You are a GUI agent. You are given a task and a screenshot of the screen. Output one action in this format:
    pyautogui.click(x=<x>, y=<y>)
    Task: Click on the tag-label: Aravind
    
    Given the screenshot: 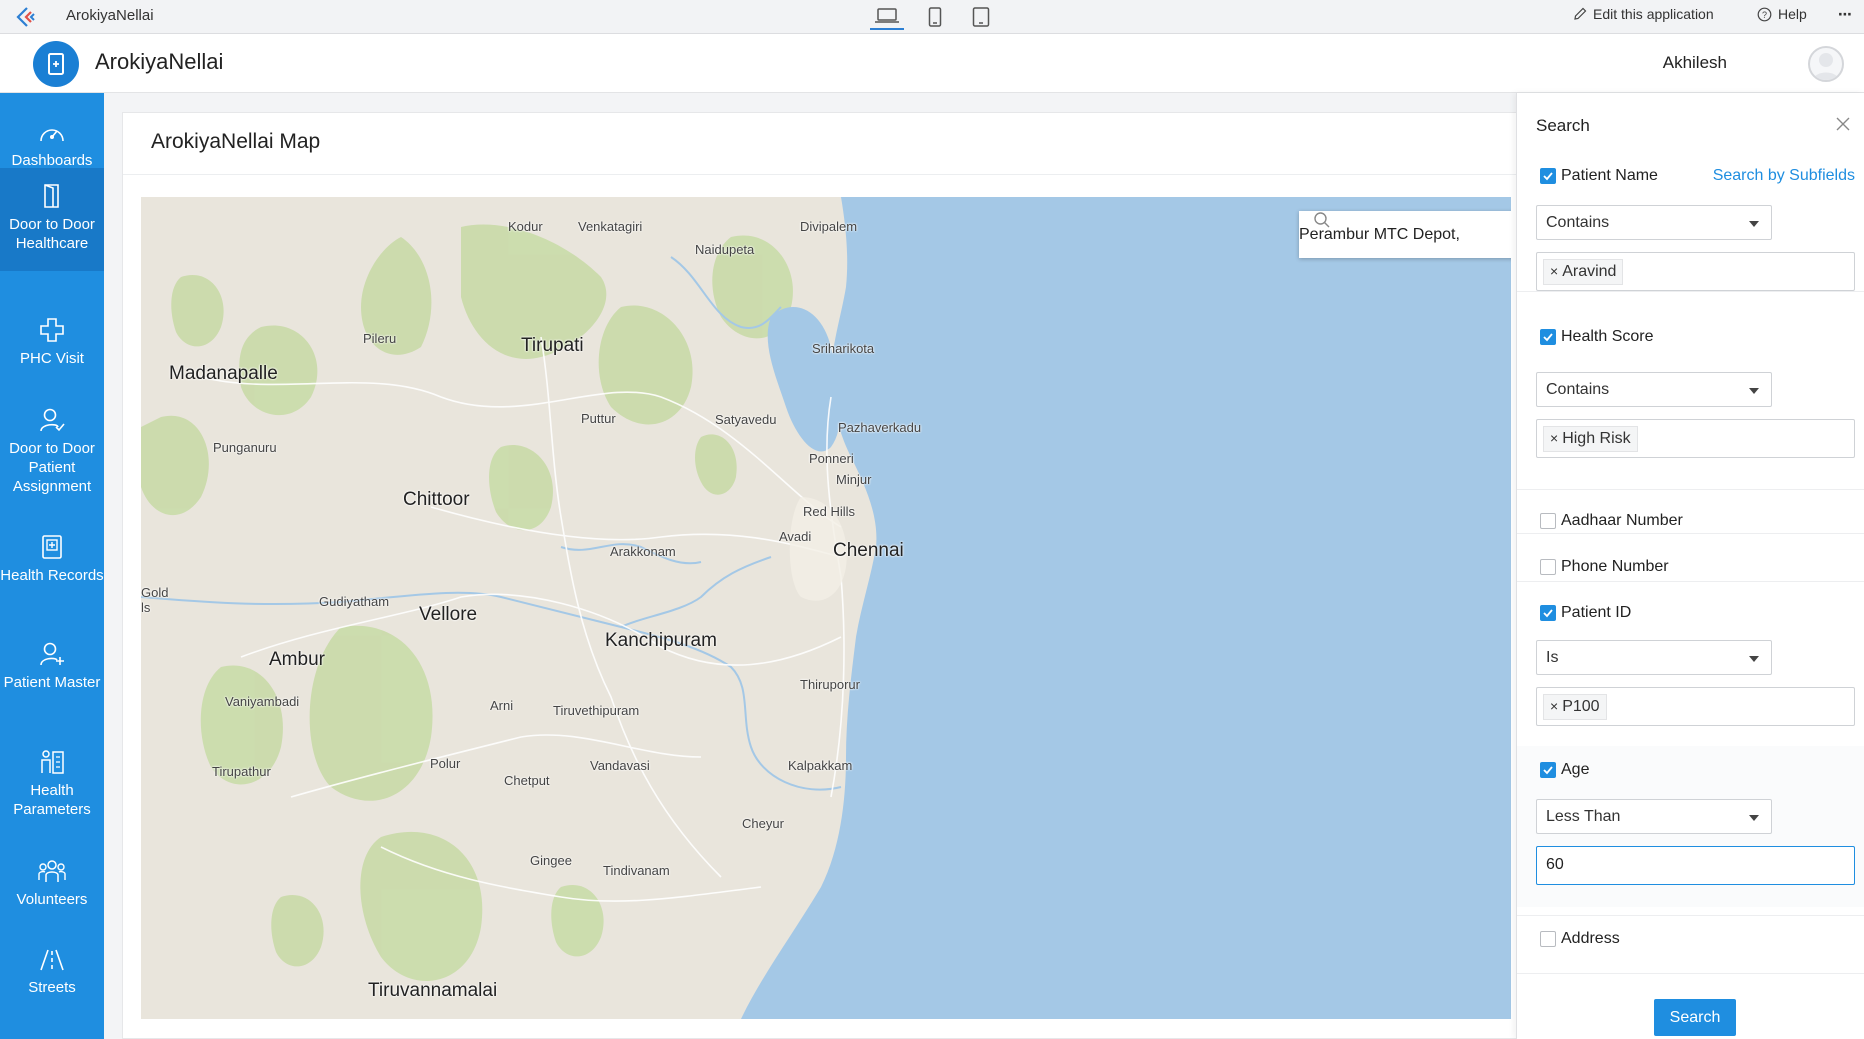 What is the action you would take?
    pyautogui.click(x=1589, y=271)
    